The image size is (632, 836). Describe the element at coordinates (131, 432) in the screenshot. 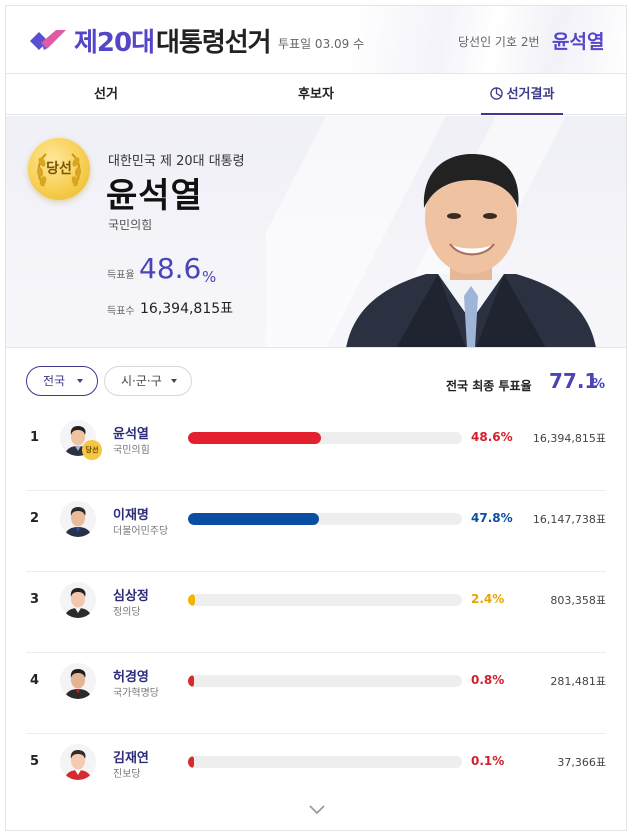

I see `candidate-name: 윤석열` at that location.